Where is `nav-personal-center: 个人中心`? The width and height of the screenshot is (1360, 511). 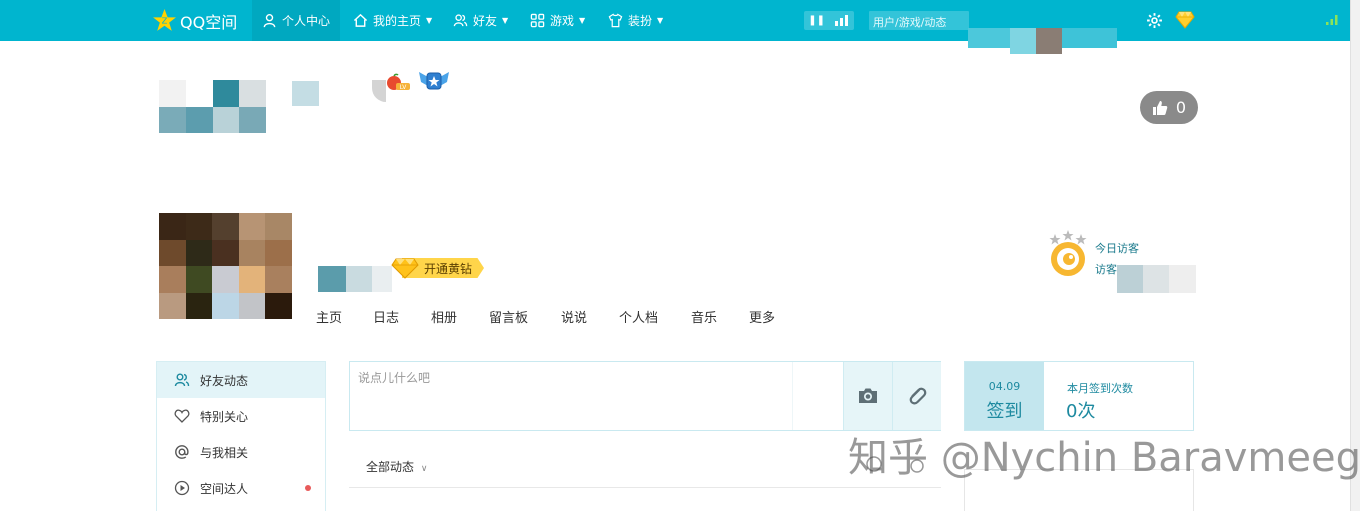
nav-personal-center: 个人中心 is located at coordinates (296, 20).